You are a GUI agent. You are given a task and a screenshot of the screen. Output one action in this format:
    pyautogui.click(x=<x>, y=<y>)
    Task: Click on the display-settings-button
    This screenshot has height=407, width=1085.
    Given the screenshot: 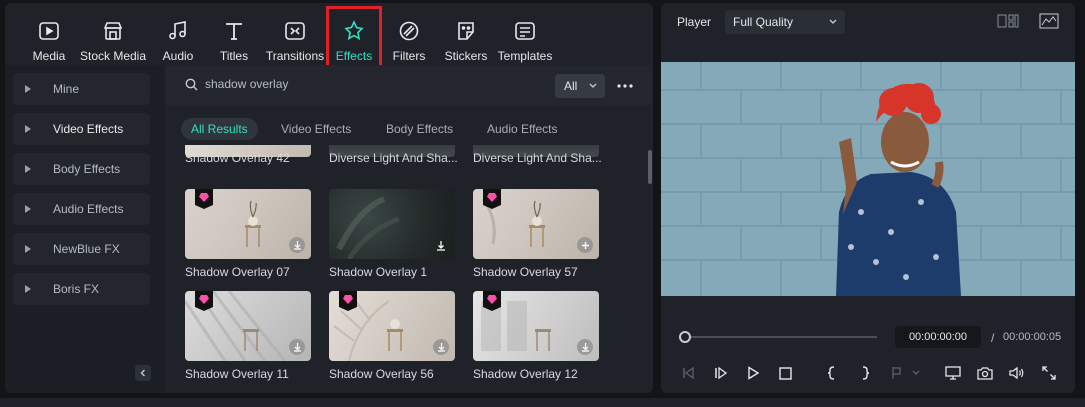 What is the action you would take?
    pyautogui.click(x=953, y=373)
    